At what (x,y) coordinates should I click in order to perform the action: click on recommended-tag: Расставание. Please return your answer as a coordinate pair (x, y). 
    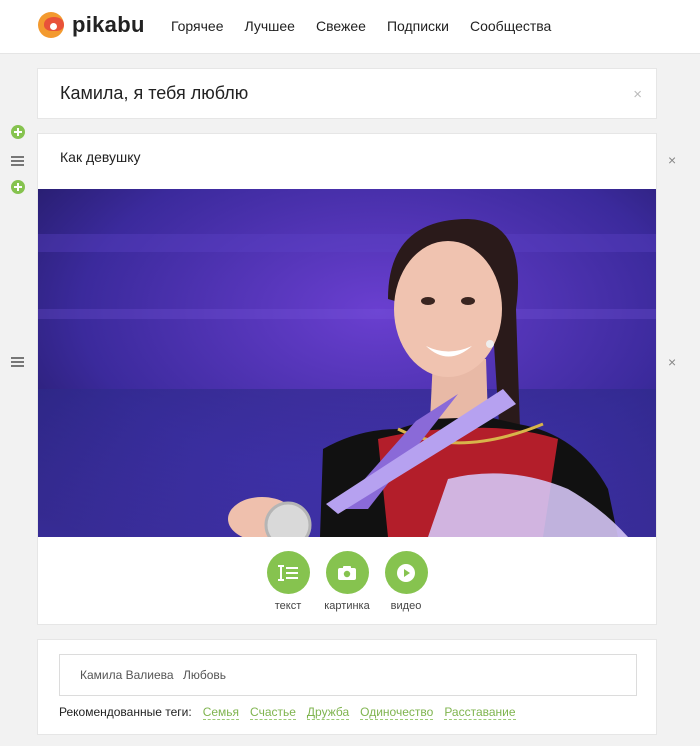
    Looking at the image, I should click on (480, 712).